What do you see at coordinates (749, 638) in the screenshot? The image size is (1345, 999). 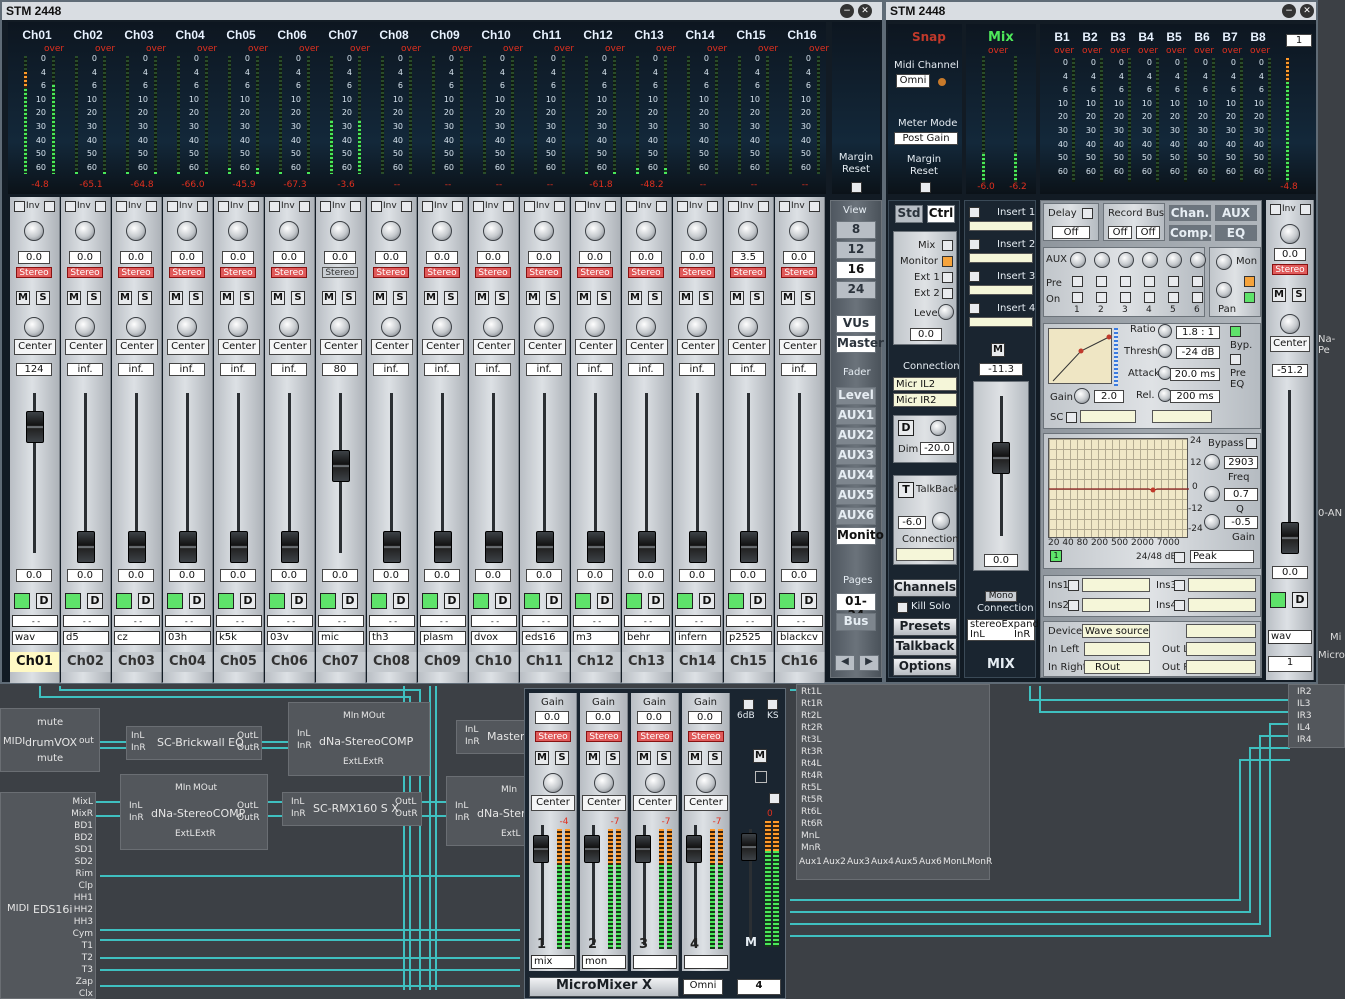 I see `channel-name-field: p2525` at bounding box center [749, 638].